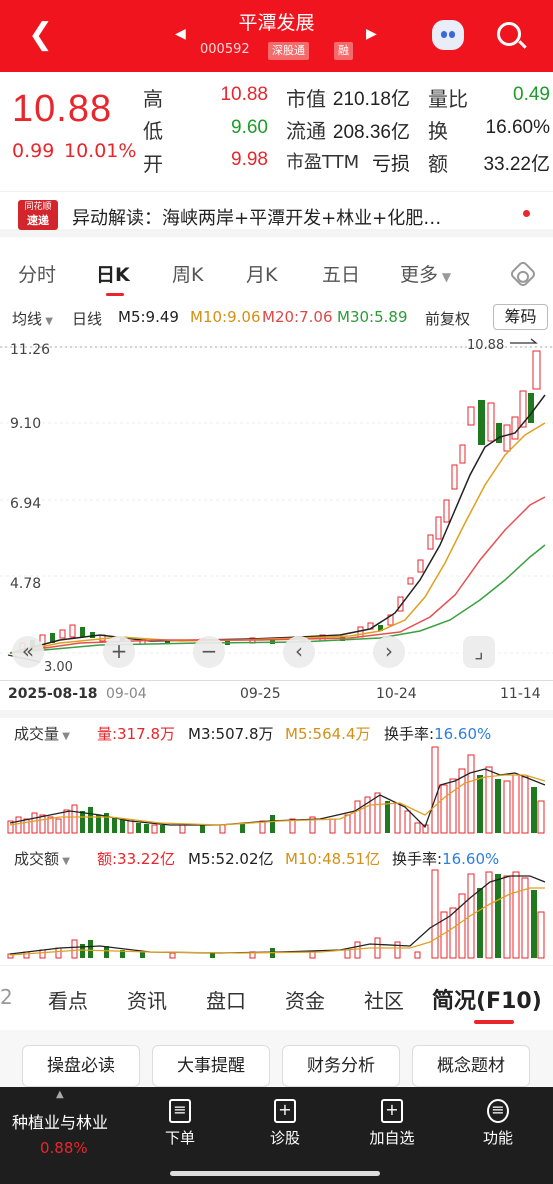  Describe the element at coordinates (26, 504) in the screenshot. I see `y-axis-tick-3: 6.94` at that location.